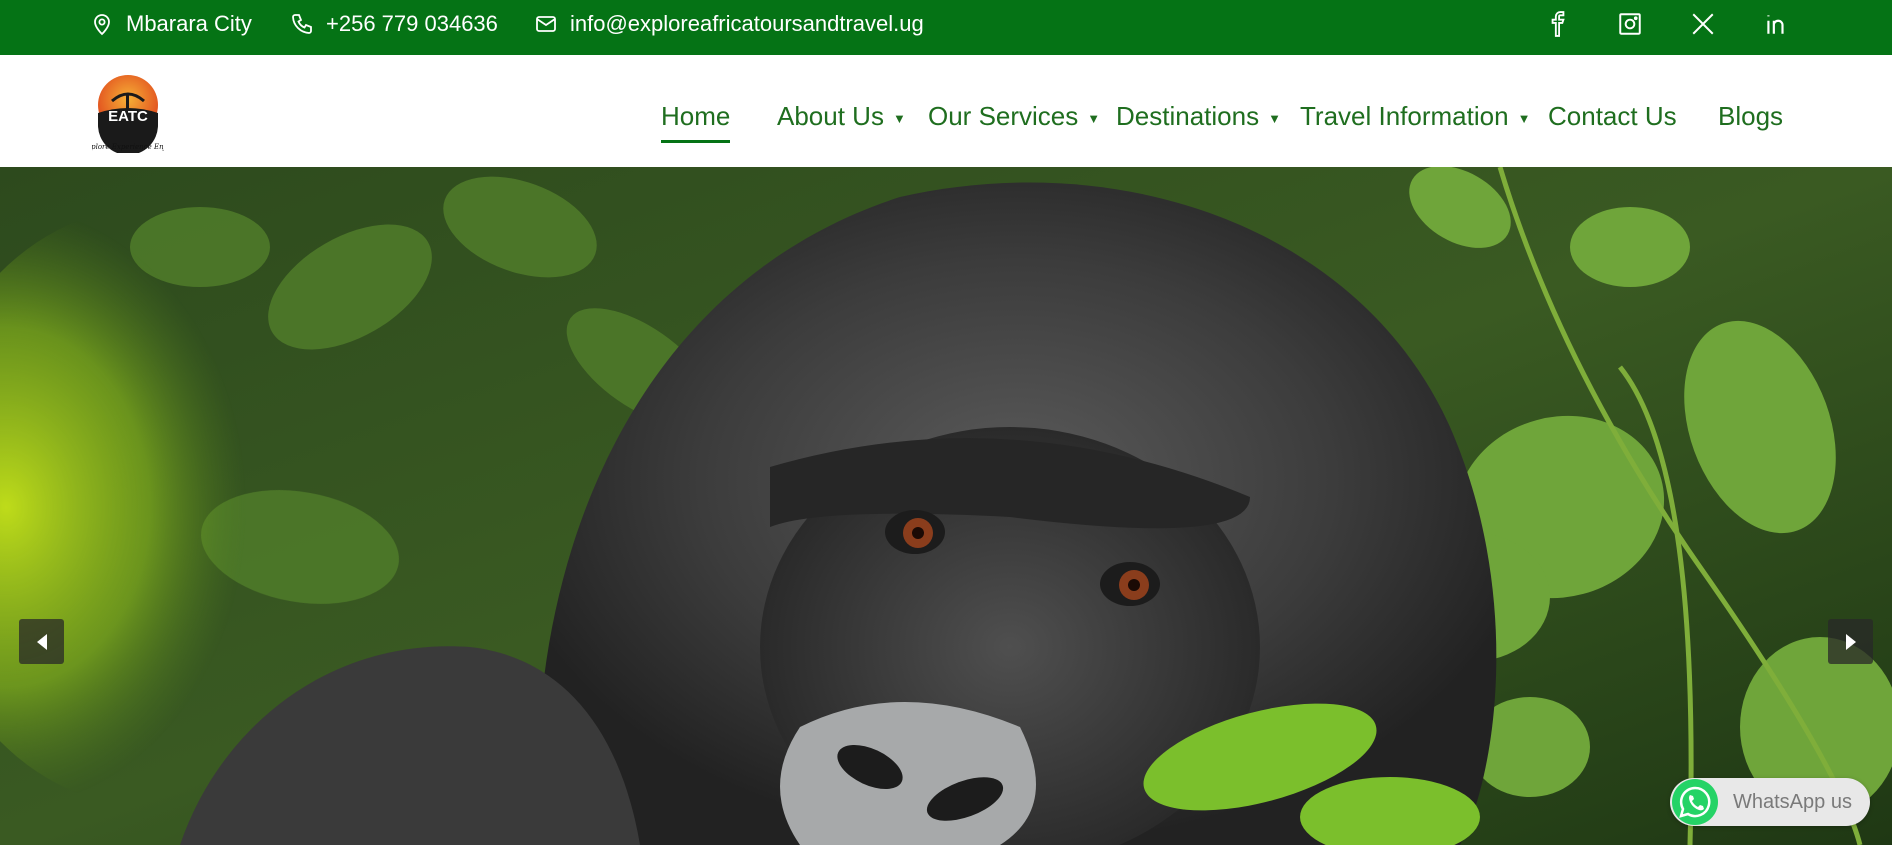 The width and height of the screenshot is (1892, 845). I want to click on x-icon, so click(1703, 24).